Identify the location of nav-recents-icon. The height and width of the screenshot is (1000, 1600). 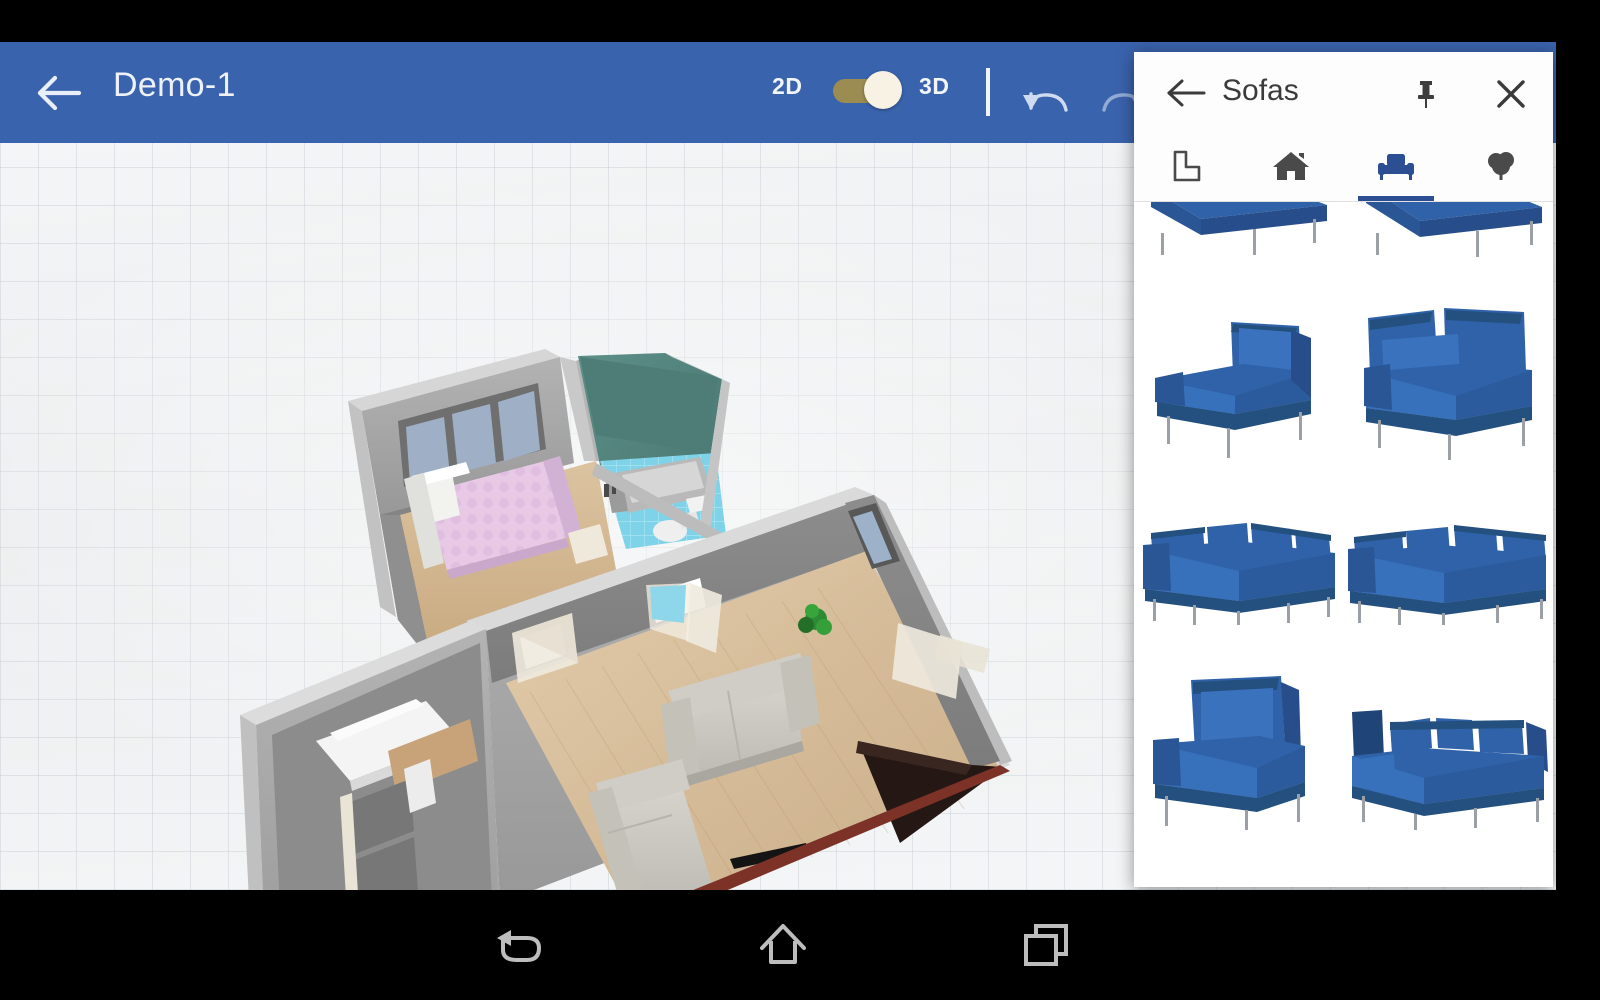
(1047, 945).